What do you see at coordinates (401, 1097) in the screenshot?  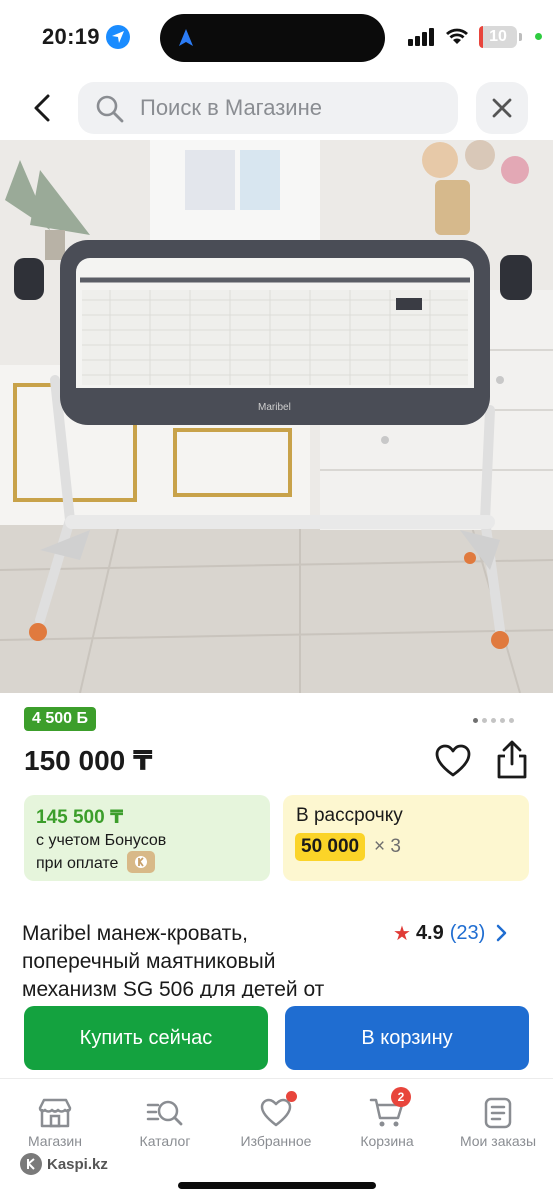 I see `cart-count-badge: 2` at bounding box center [401, 1097].